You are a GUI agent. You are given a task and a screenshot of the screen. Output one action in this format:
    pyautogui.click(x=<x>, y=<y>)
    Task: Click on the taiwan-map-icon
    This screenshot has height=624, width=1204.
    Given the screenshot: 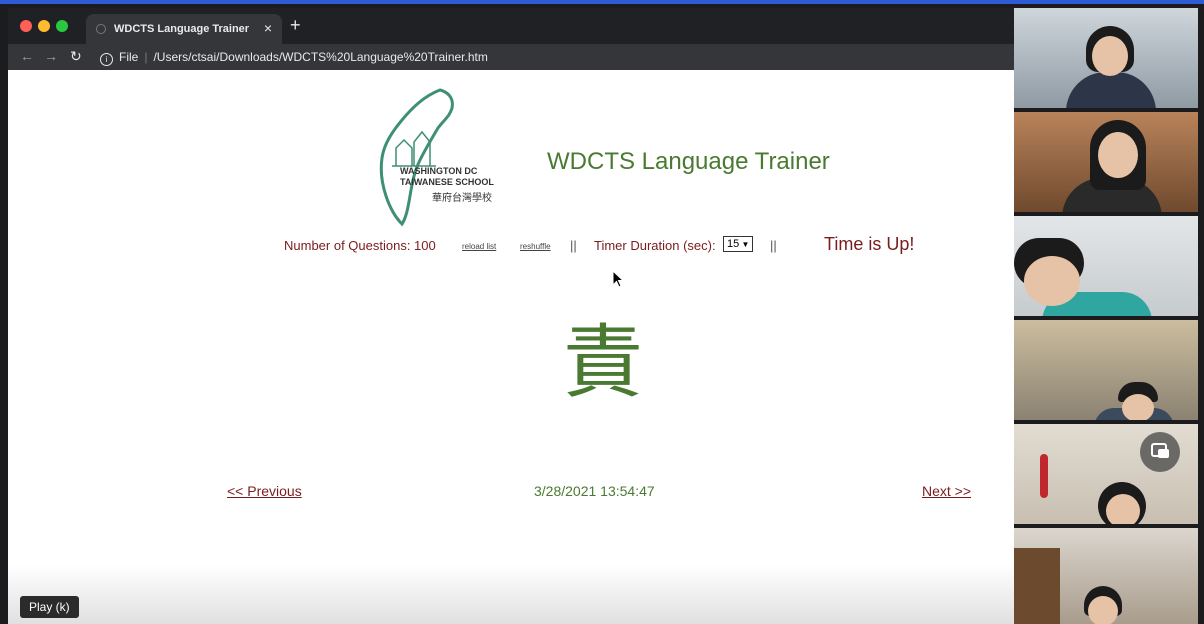 What is the action you would take?
    pyautogui.click(x=416, y=157)
    